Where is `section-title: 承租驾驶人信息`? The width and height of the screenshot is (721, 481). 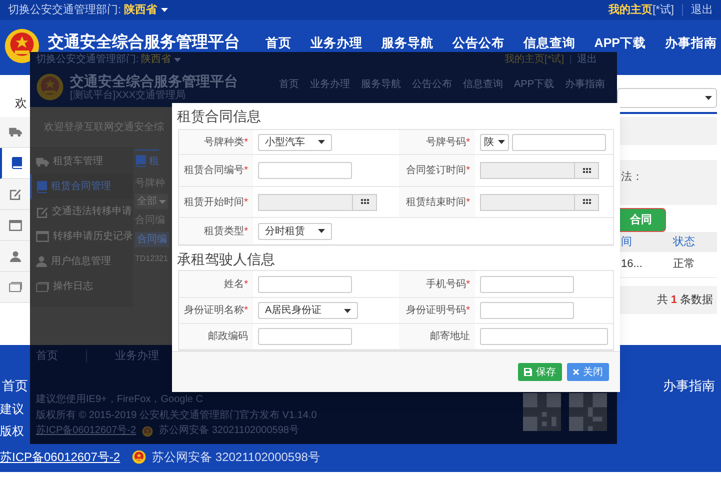 section-title: 承租驾驶人信息 is located at coordinates (226, 259).